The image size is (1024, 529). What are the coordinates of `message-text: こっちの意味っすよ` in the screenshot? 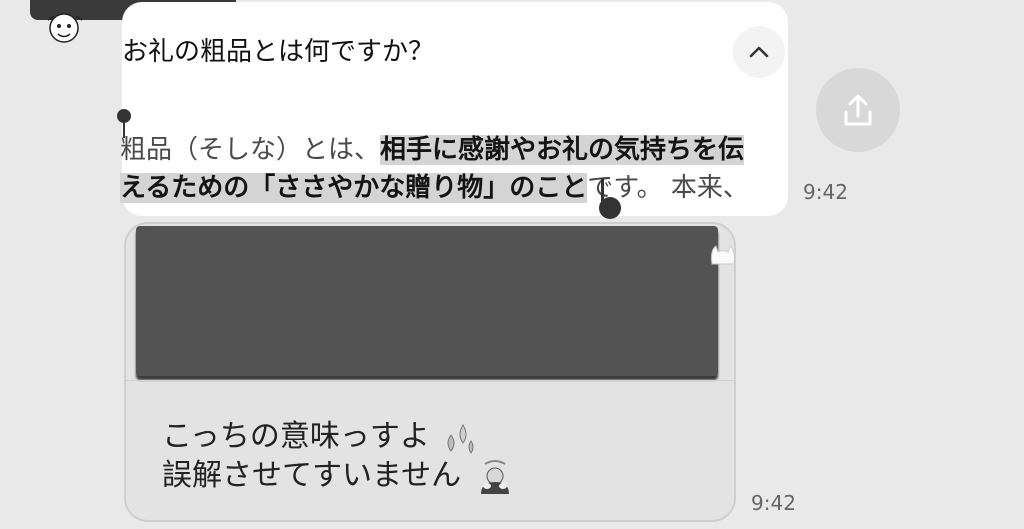 It's located at (296, 436).